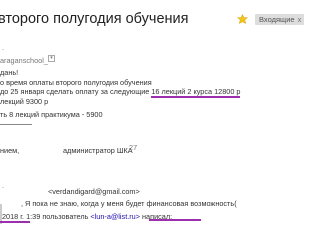 This screenshot has width=320, height=240. I want to click on email-highlight, so click(175, 220).